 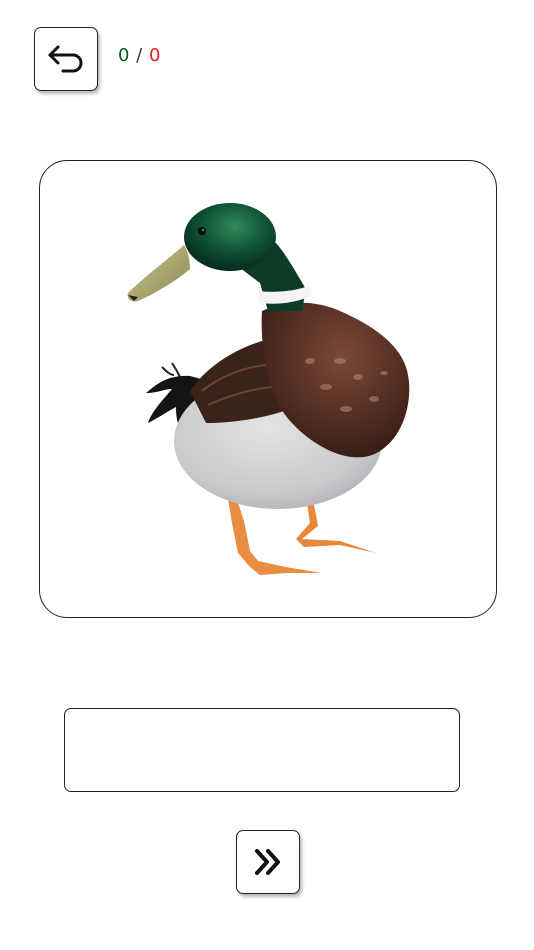 What do you see at coordinates (124, 55) in the screenshot?
I see `correct-count: 0` at bounding box center [124, 55].